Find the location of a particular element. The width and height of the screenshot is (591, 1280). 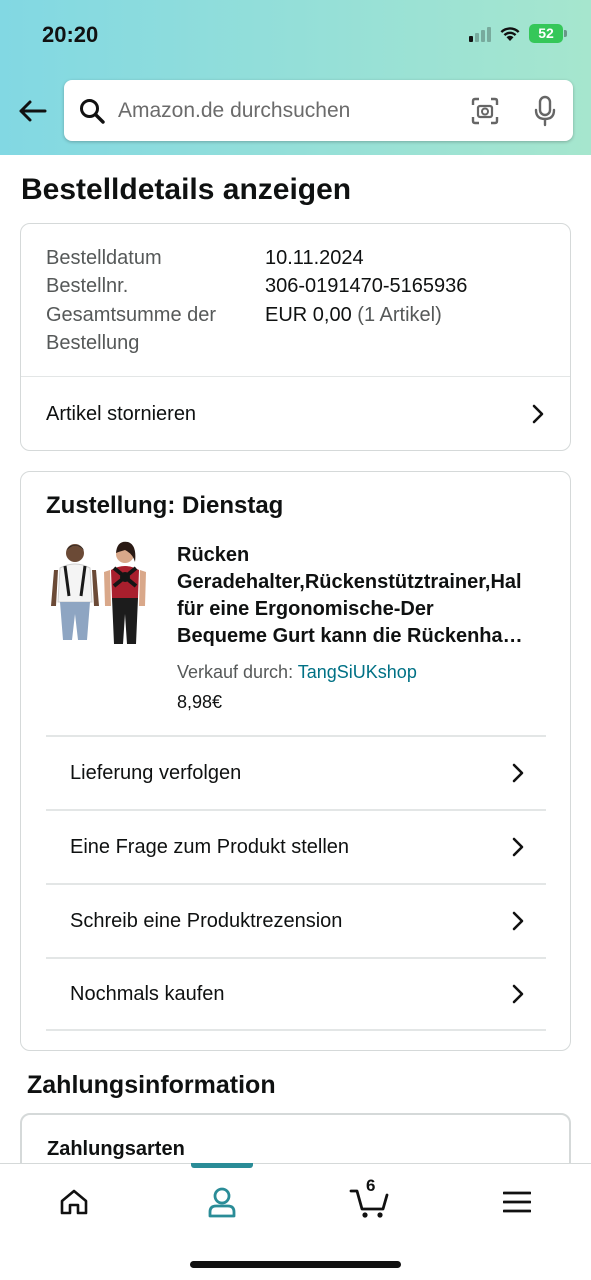

action-label: Eine Frage zum Produkt stellen is located at coordinates (210, 846).